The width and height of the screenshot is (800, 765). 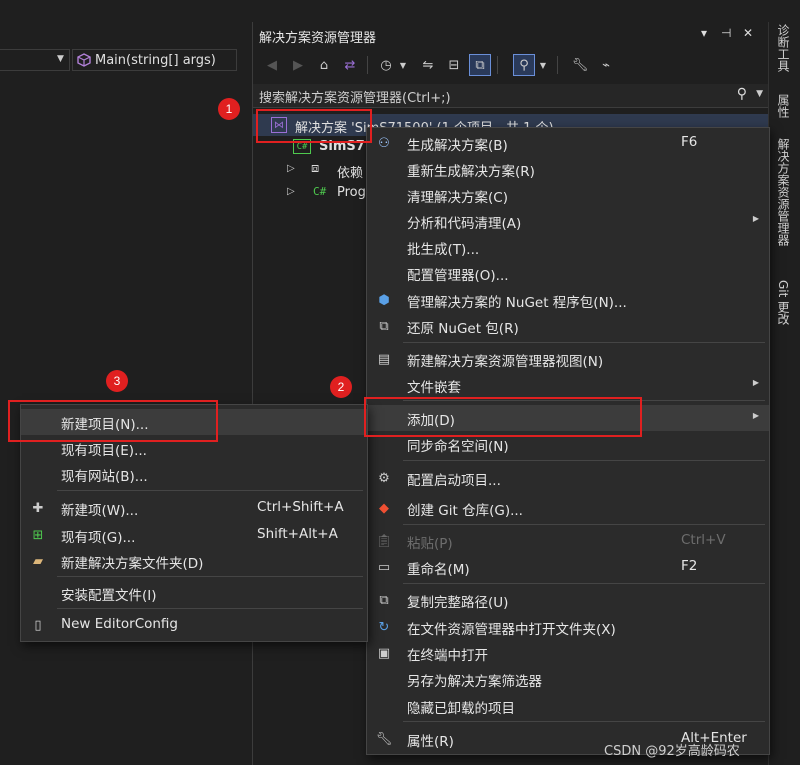 What do you see at coordinates (510, 35) in the screenshot?
I see `panel-title-bar: 解决方案资源管理器 ▾ ⊣ ✕` at bounding box center [510, 35].